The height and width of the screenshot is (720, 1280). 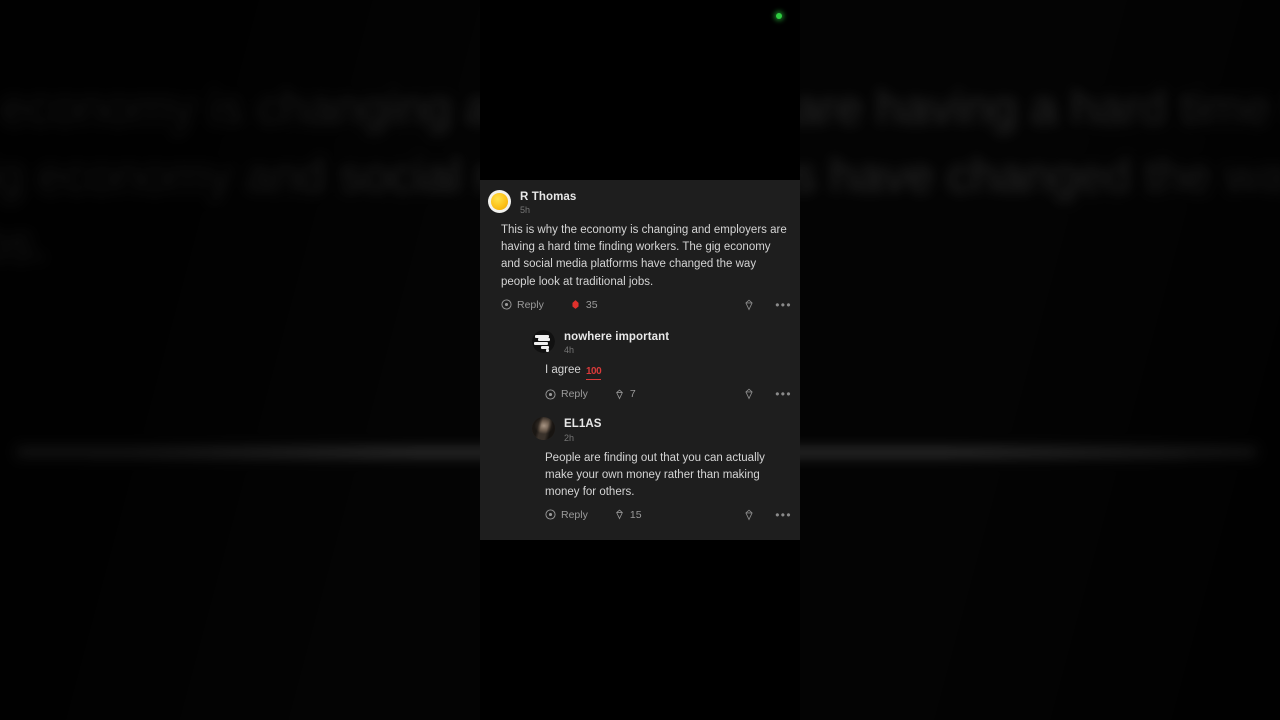 What do you see at coordinates (662, 515) in the screenshot?
I see `comment-action-row: Reply 15 •••` at bounding box center [662, 515].